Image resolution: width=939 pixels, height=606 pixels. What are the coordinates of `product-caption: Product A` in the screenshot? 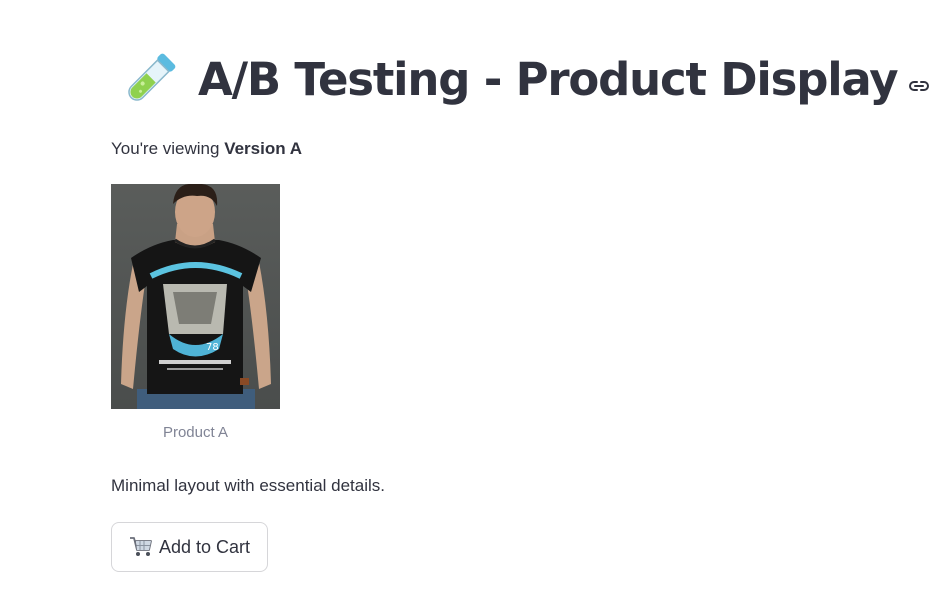 It's located at (195, 432).